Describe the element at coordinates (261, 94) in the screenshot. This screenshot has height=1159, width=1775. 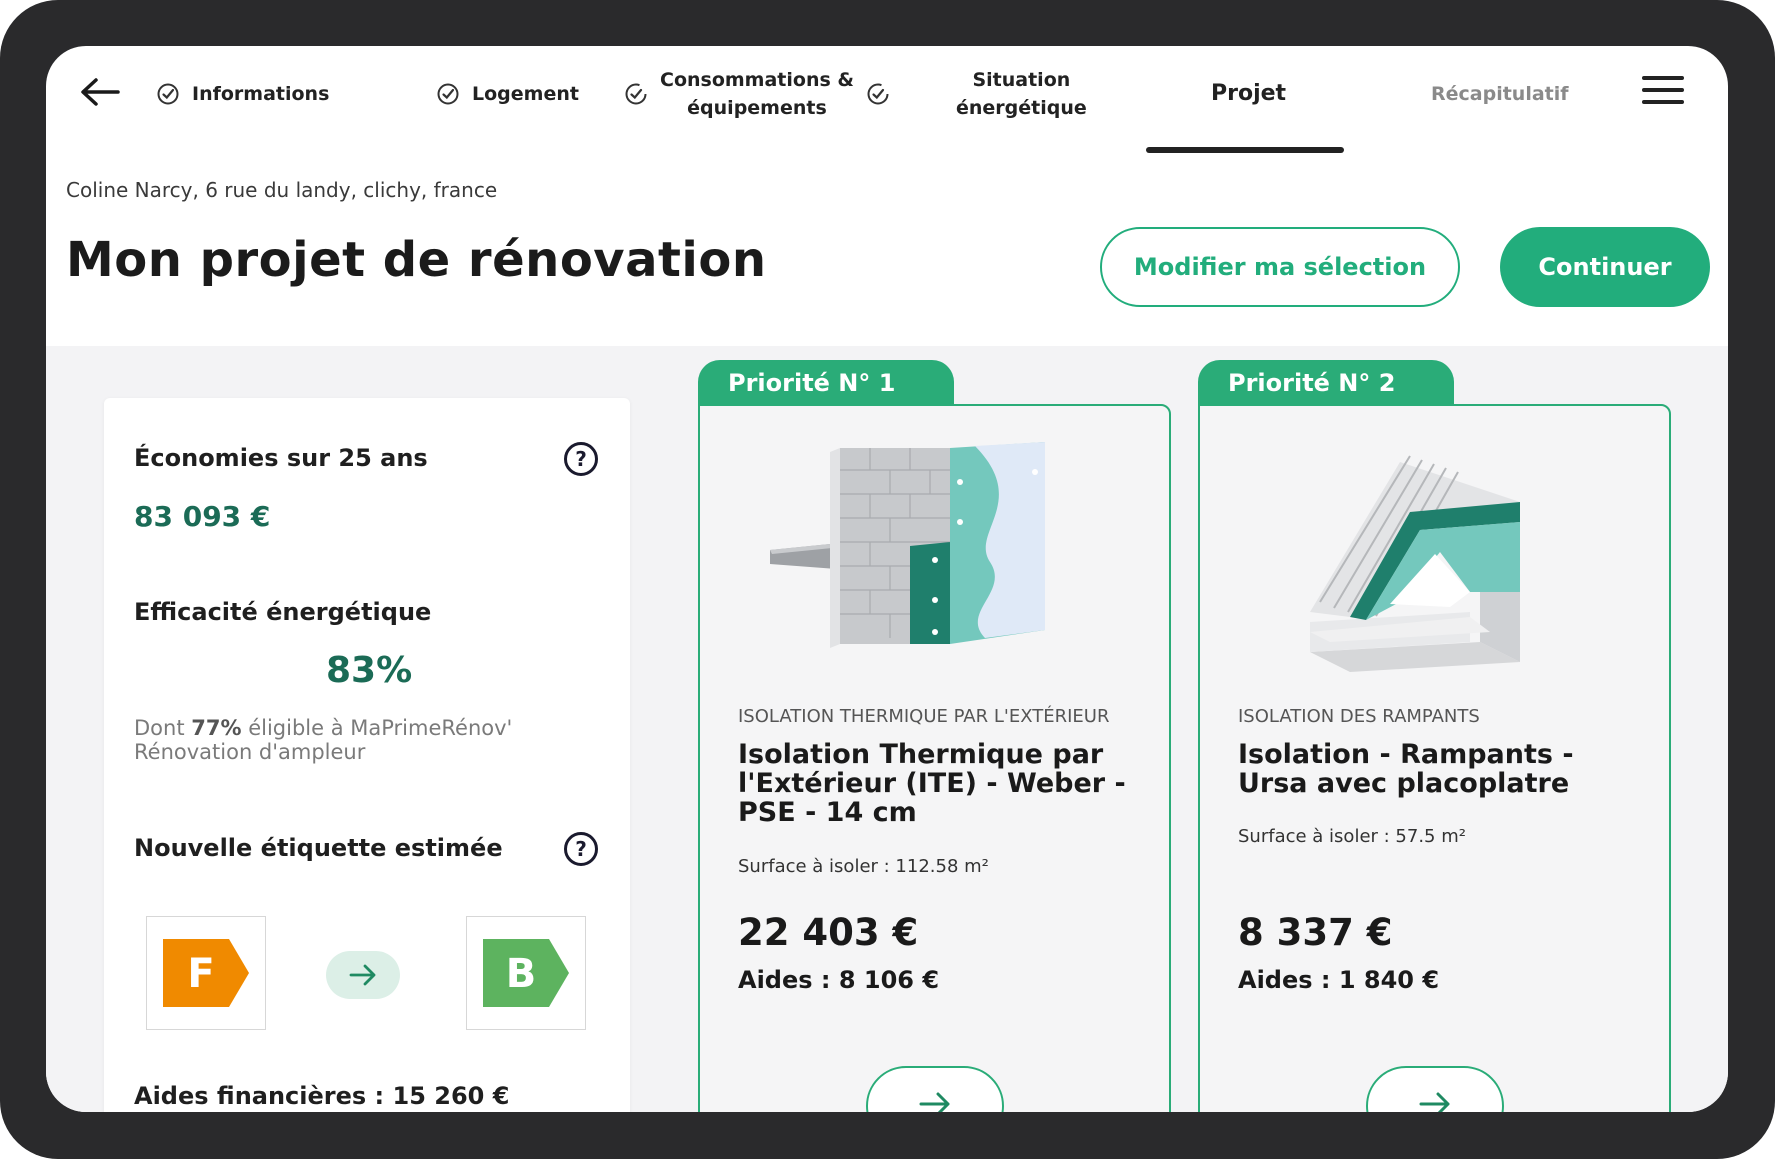
I see `step-label: Informations` at that location.